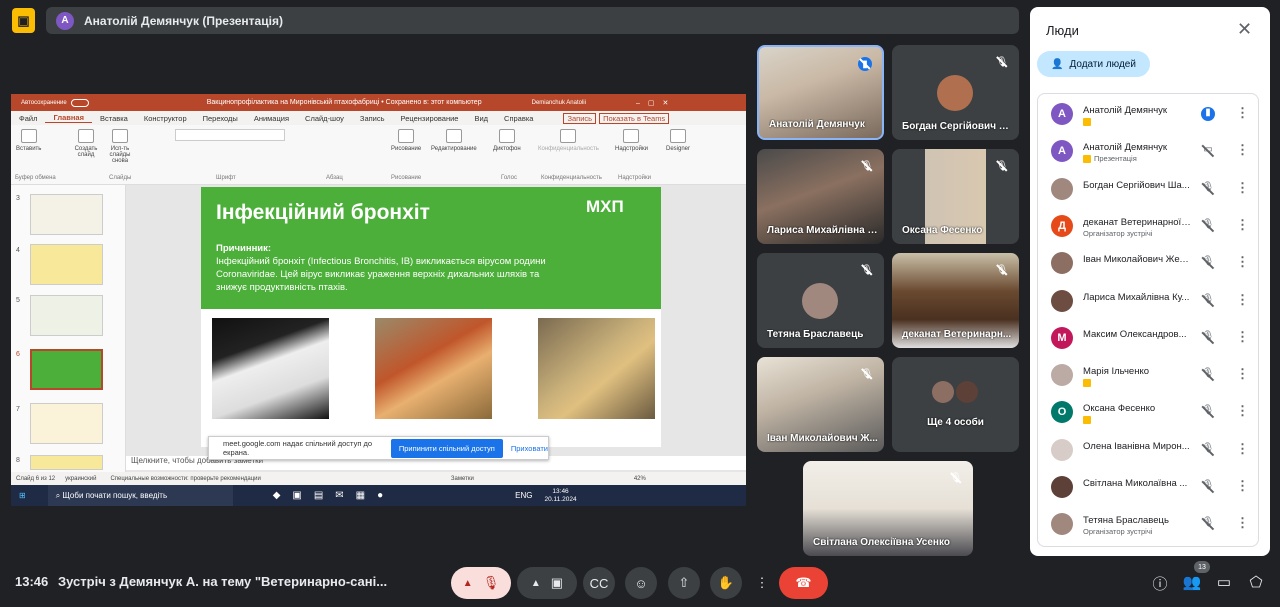 This screenshot has width=1280, height=607. Describe the element at coordinates (568, 140) in the screenshot. I see `privacy-button: Конфиденциальность` at that location.